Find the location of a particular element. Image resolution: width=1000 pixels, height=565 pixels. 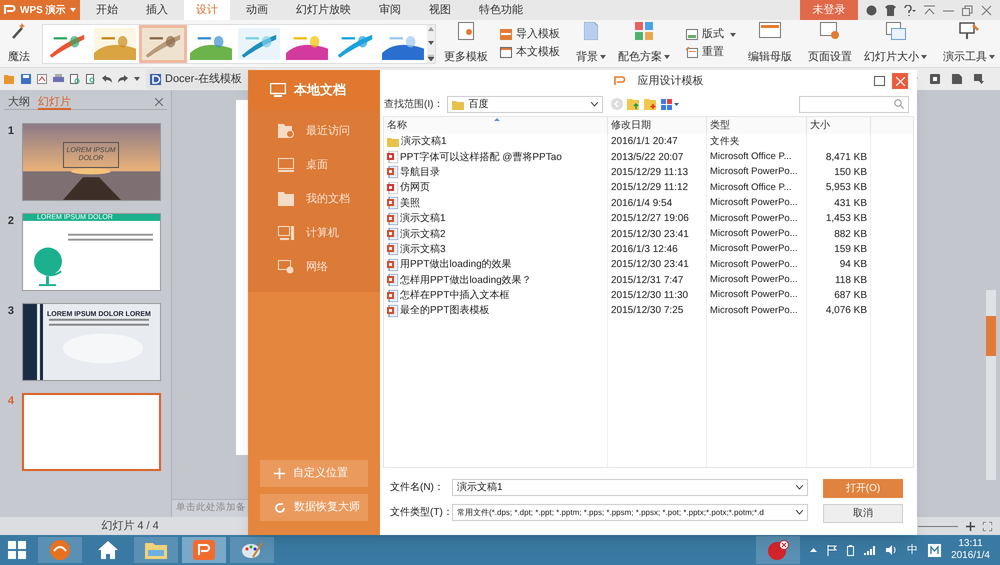

input-method-indicator: 中 is located at coordinates (912, 550).